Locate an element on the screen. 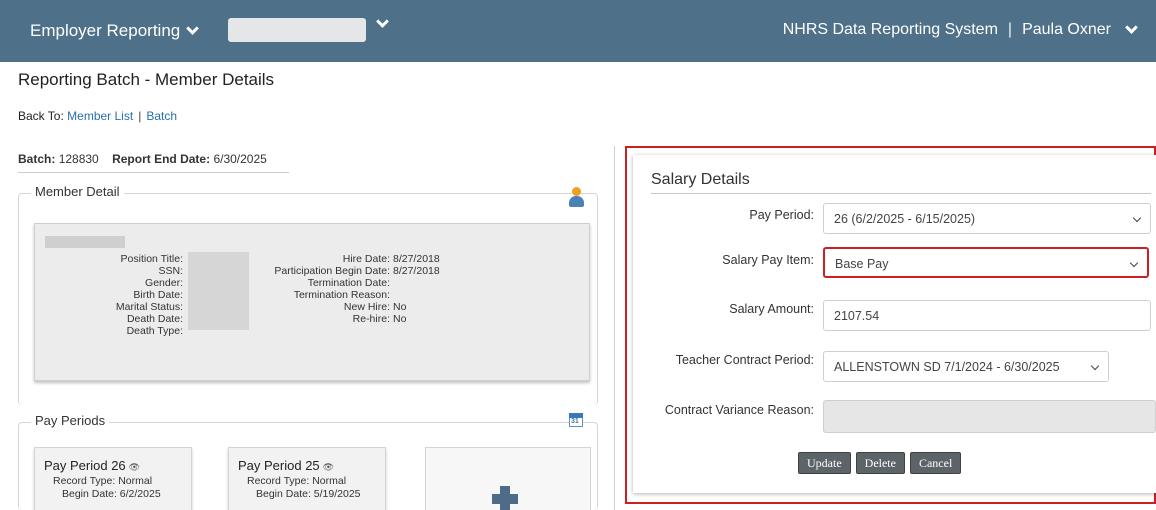 This screenshot has height=510, width=1156. new-hire-value: No is located at coordinates (400, 307).